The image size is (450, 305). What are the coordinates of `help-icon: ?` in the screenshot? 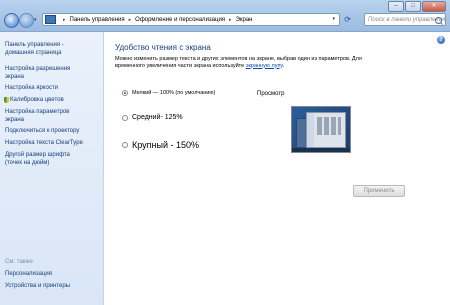 It's located at (441, 40).